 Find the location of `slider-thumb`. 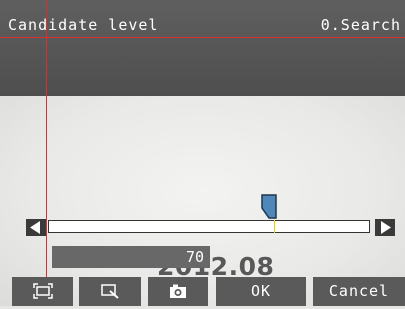

slider-thumb is located at coordinates (269, 207).